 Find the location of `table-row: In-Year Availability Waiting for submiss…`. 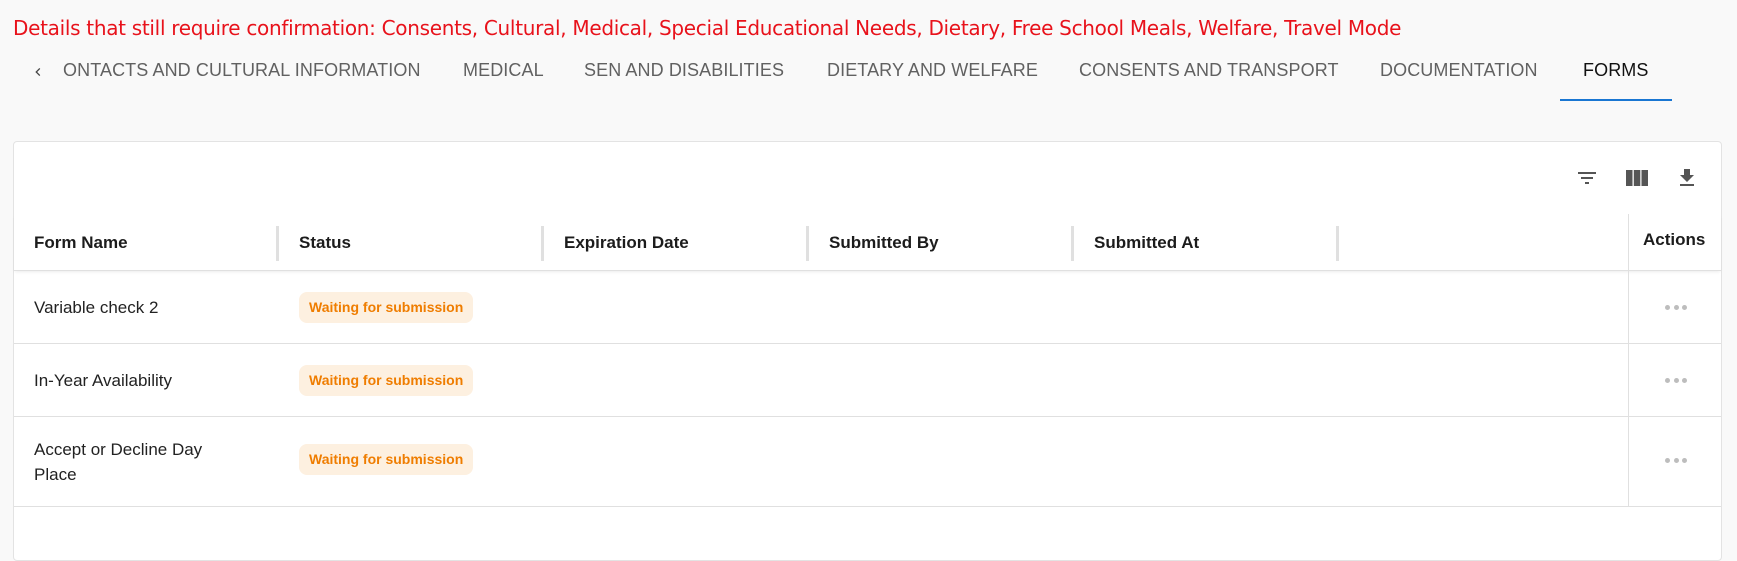

table-row: In-Year Availability Waiting for submiss… is located at coordinates (867, 380).